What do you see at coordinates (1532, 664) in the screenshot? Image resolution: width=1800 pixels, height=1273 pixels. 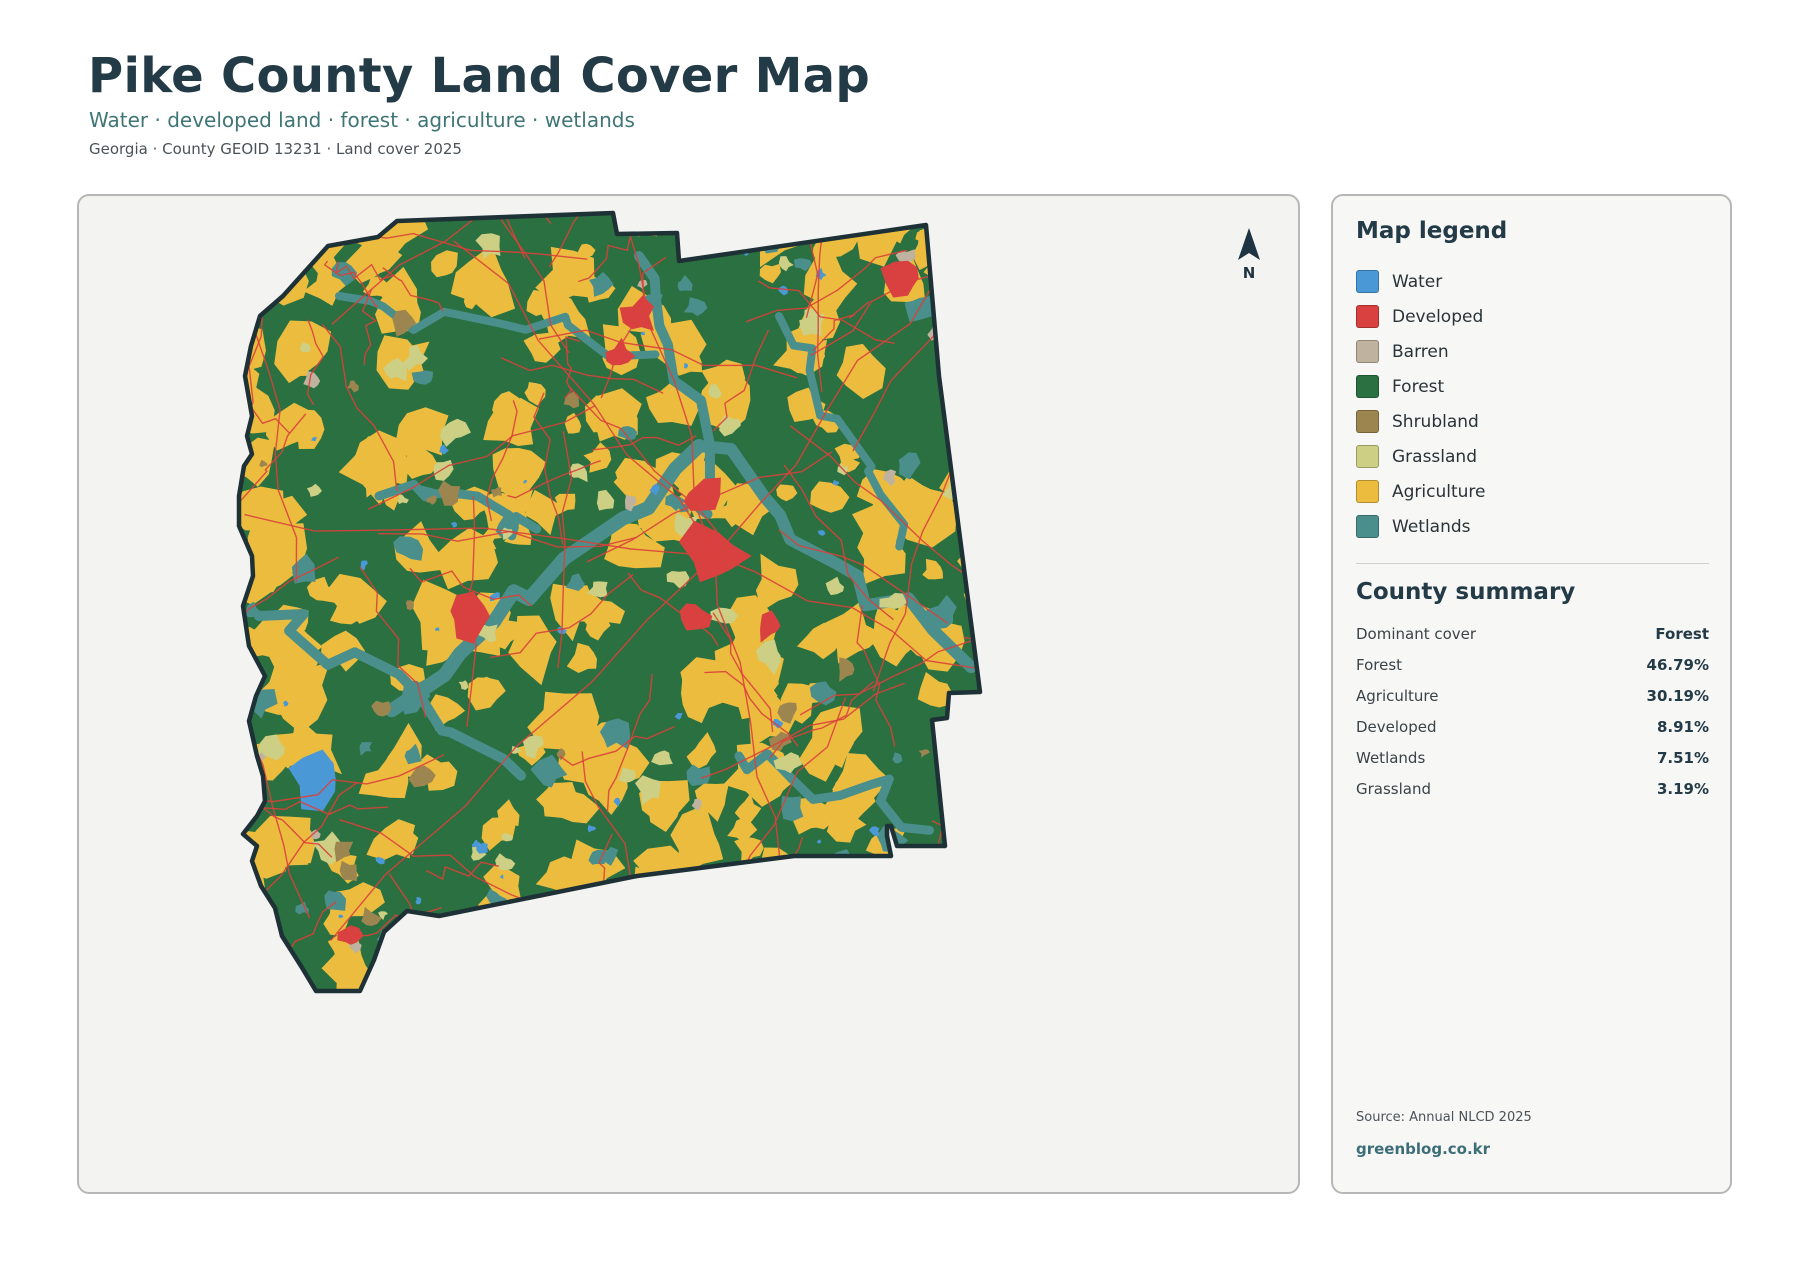 I see `summary-row: Forest 46.79%` at bounding box center [1532, 664].